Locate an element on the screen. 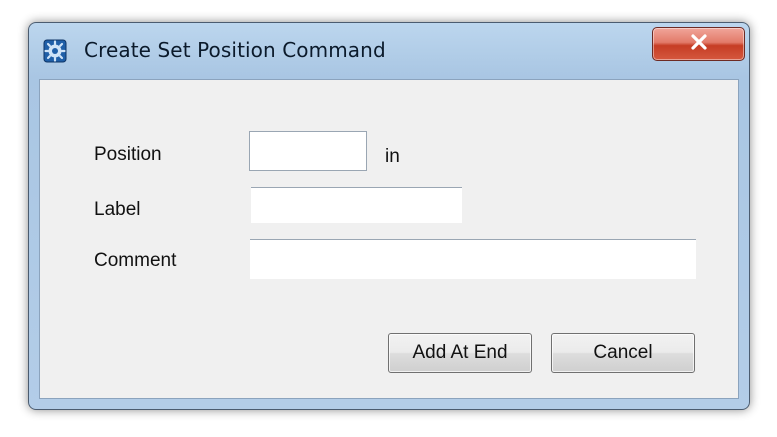 The image size is (777, 437). position-unit-label: in is located at coordinates (392, 156).